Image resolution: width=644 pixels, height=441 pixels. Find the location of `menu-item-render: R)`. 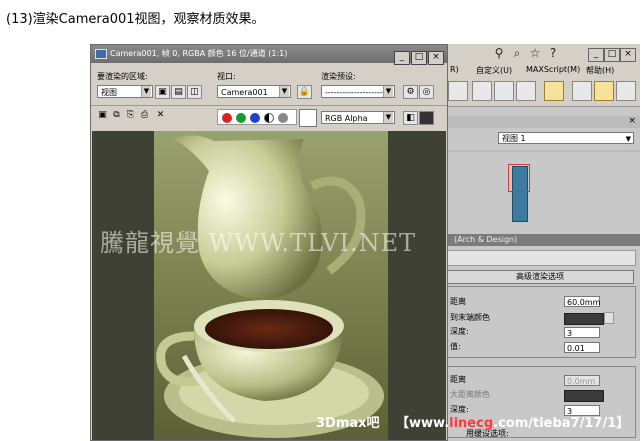

menu-item-render: R) is located at coordinates (454, 69).